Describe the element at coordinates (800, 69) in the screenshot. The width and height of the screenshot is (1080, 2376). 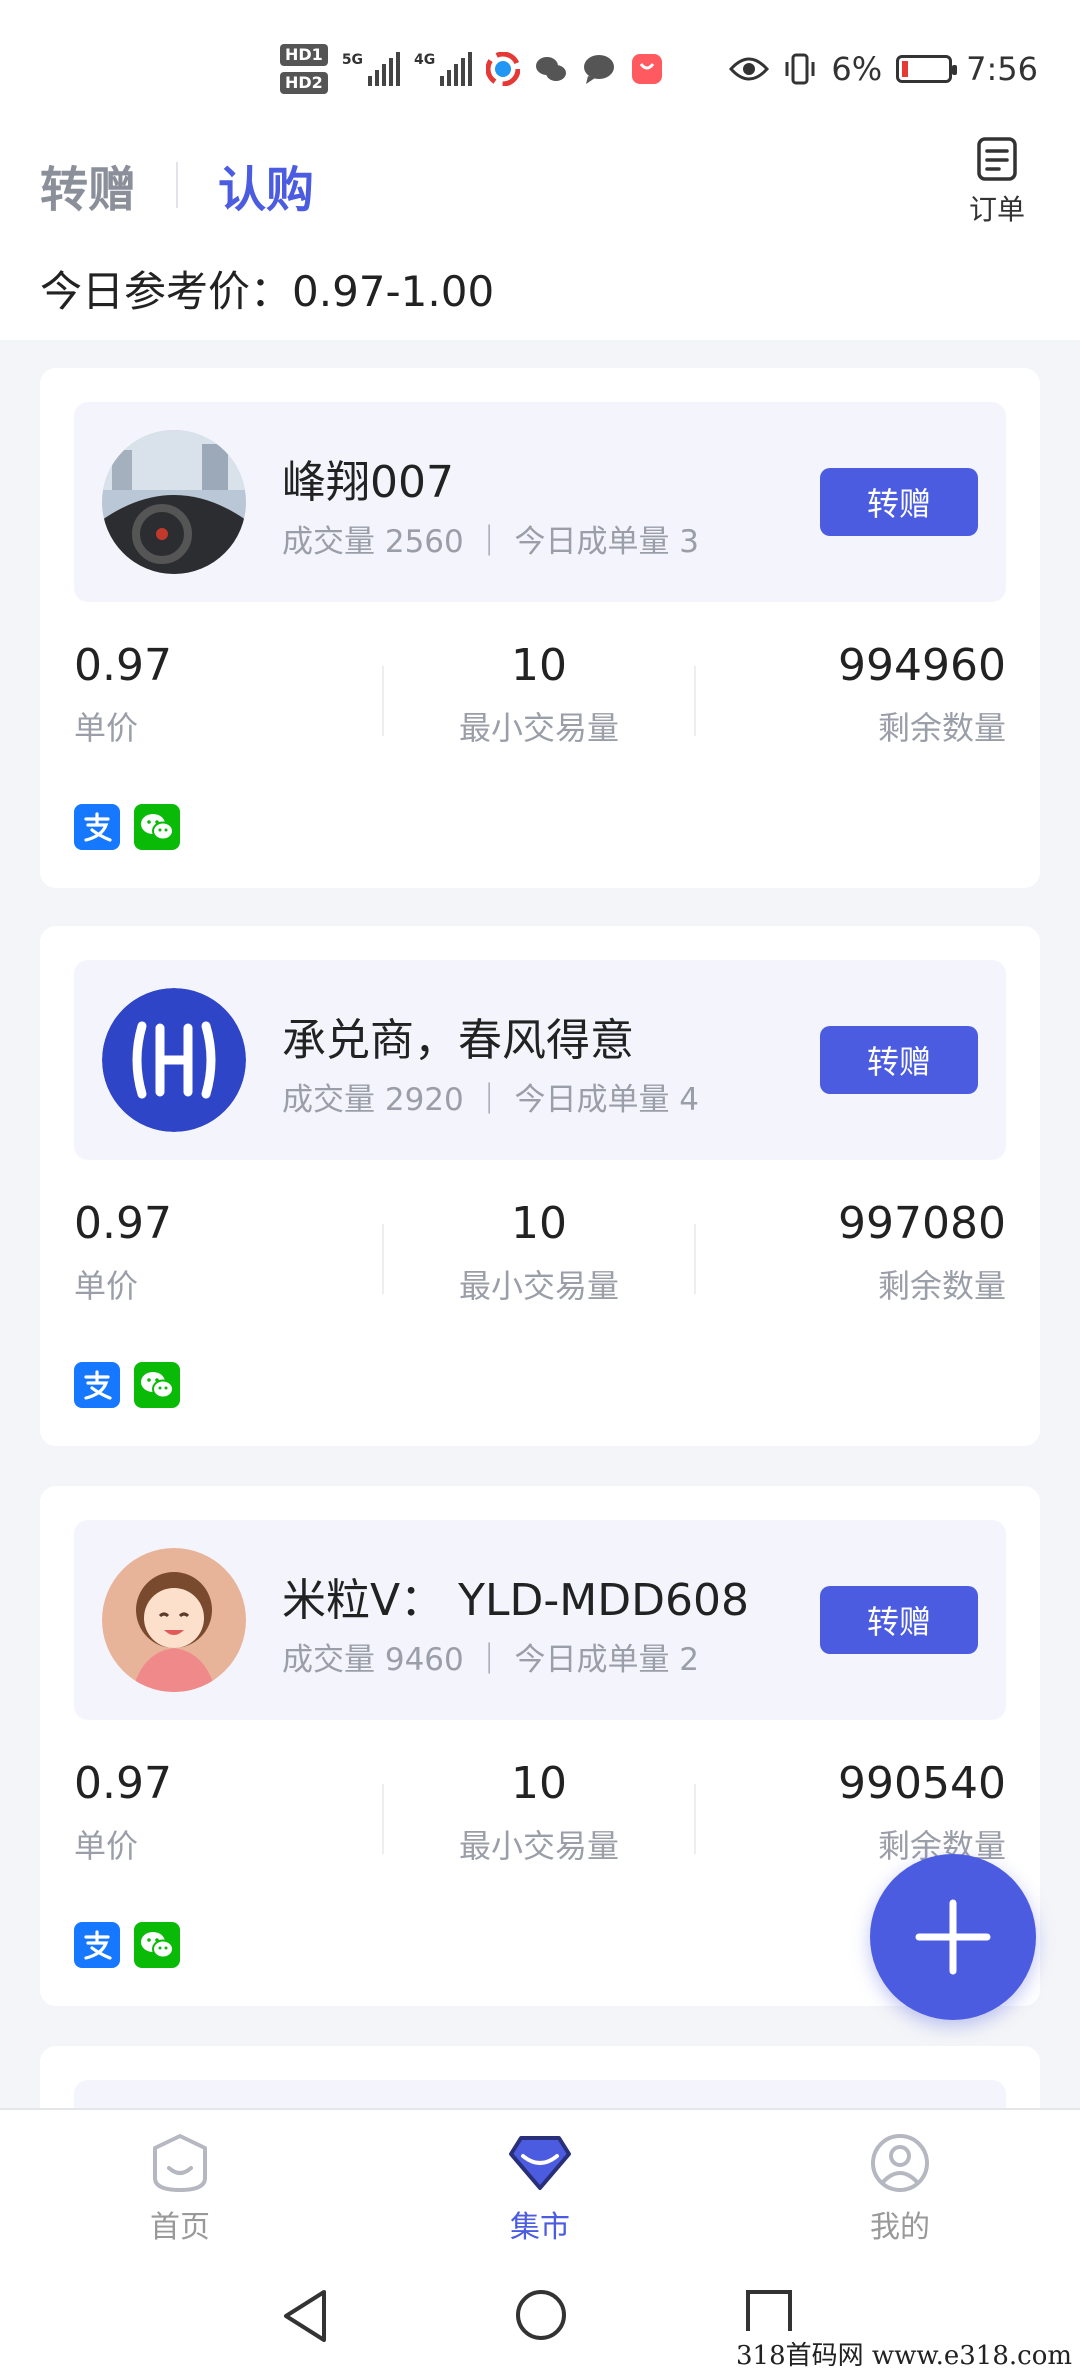
I see `vibrate-icon` at that location.